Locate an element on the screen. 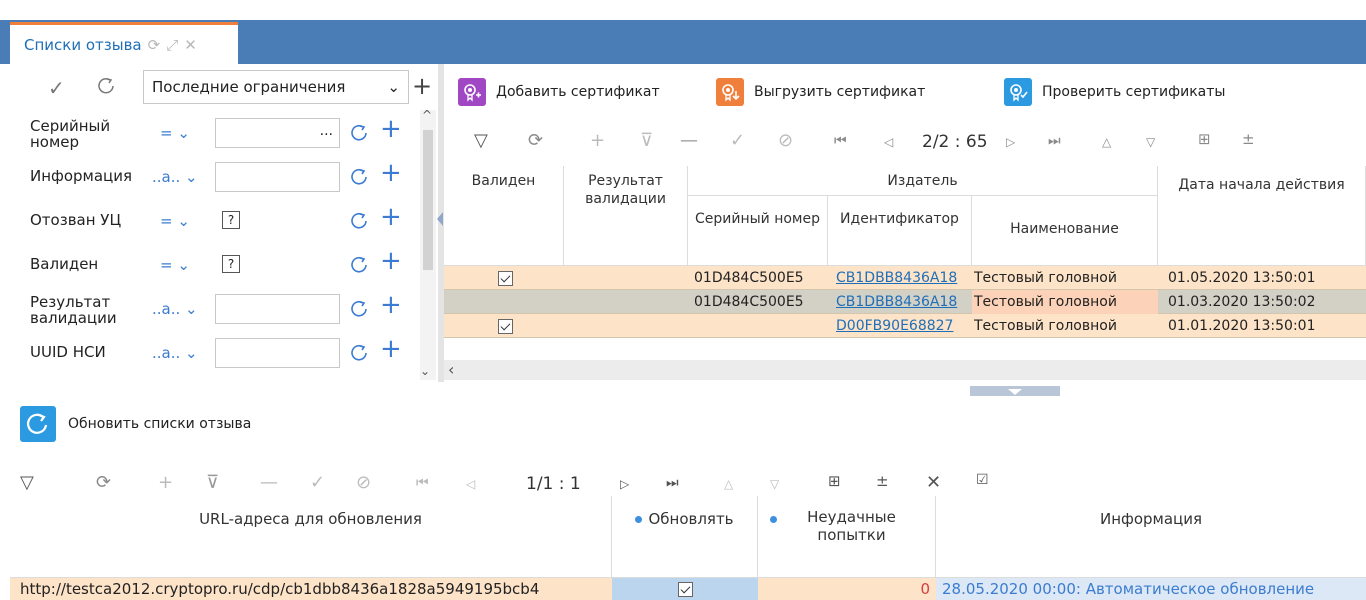 The image size is (1366, 600). filter-preset-select: Последние ограничения ⌄ is located at coordinates (276, 87).